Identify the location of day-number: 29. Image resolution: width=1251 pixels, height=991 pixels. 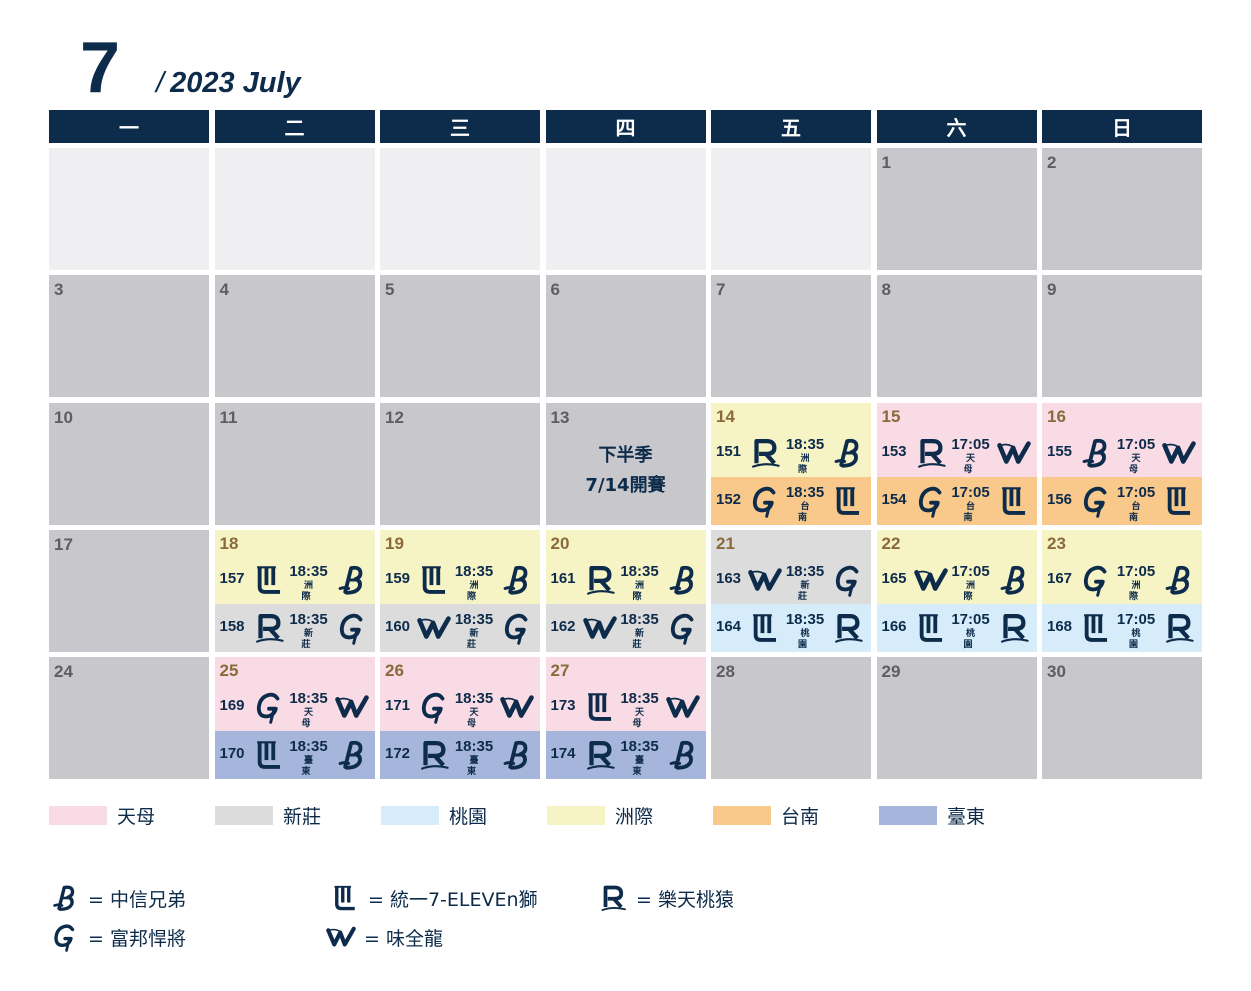
(891, 671).